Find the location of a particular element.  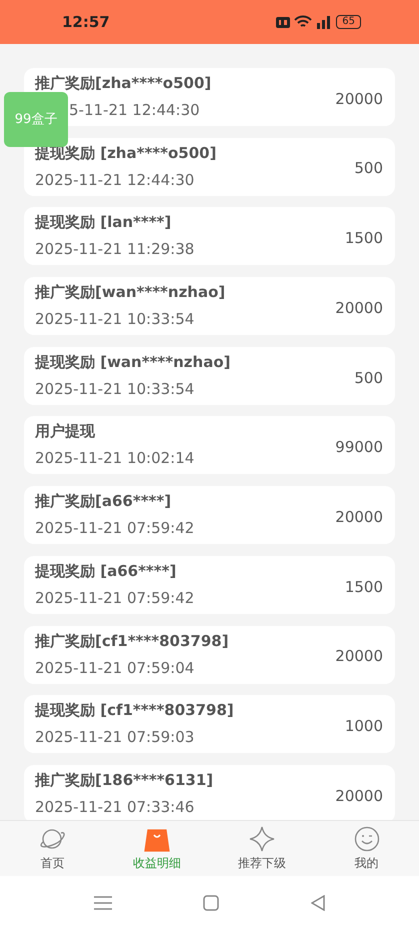

hd-icon is located at coordinates (283, 22).